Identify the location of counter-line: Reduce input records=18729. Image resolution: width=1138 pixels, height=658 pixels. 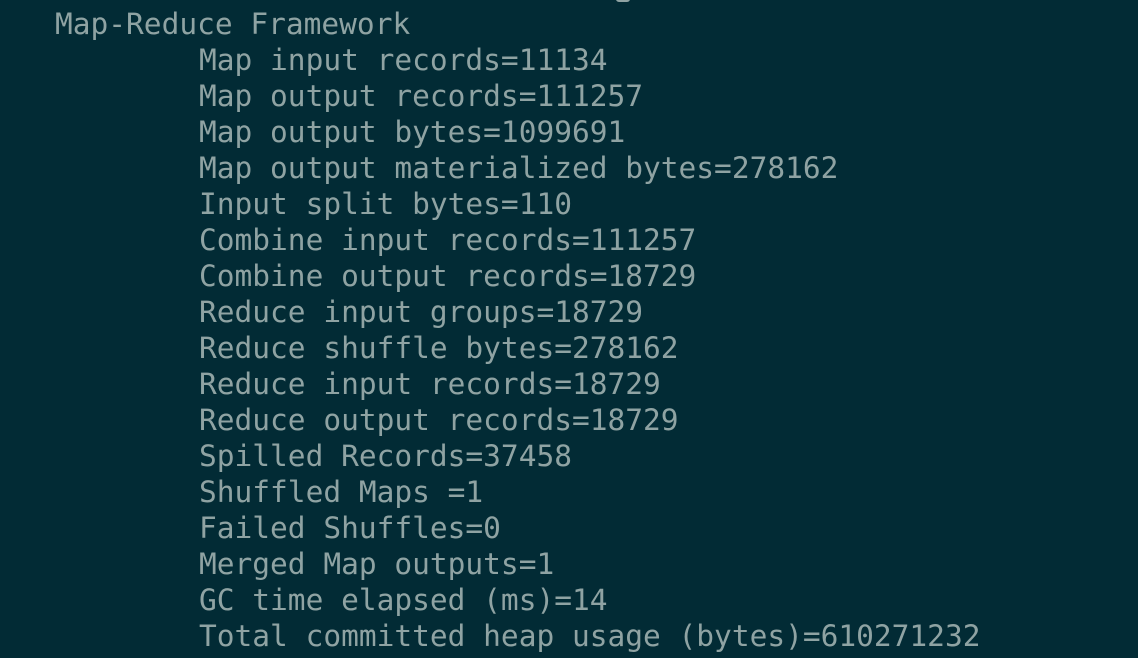
(430, 384).